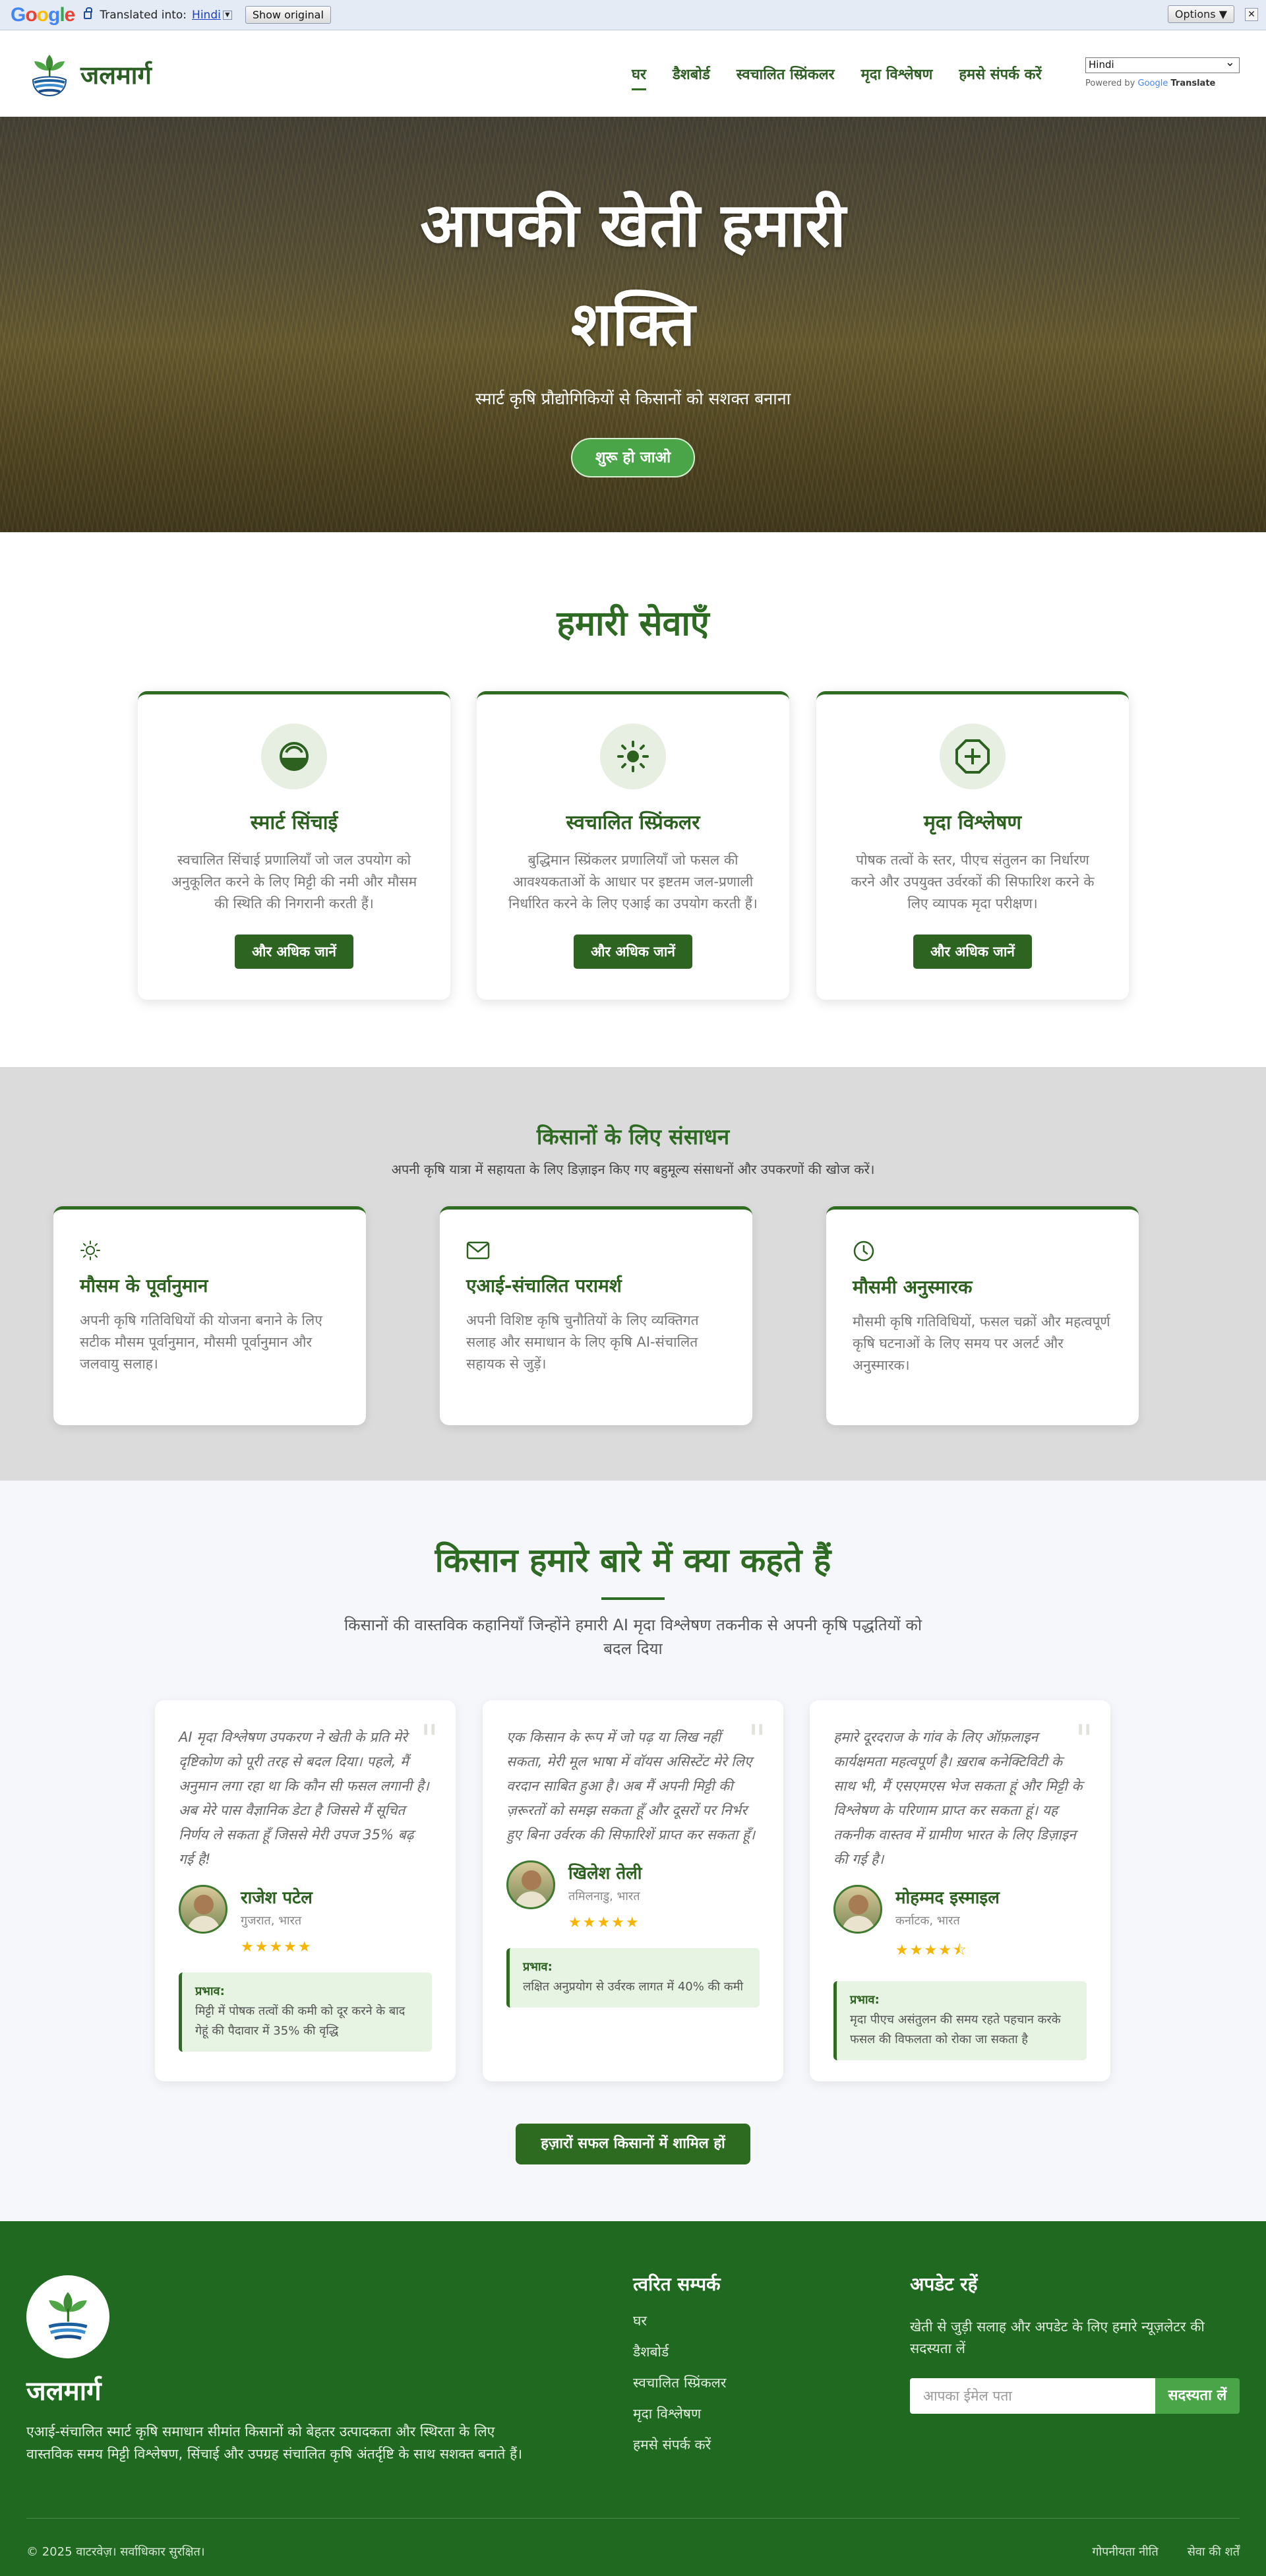 This screenshot has width=1266, height=2576. Describe the element at coordinates (277, 1898) in the screenshot. I see `author-name: राजेश पटेल` at that location.